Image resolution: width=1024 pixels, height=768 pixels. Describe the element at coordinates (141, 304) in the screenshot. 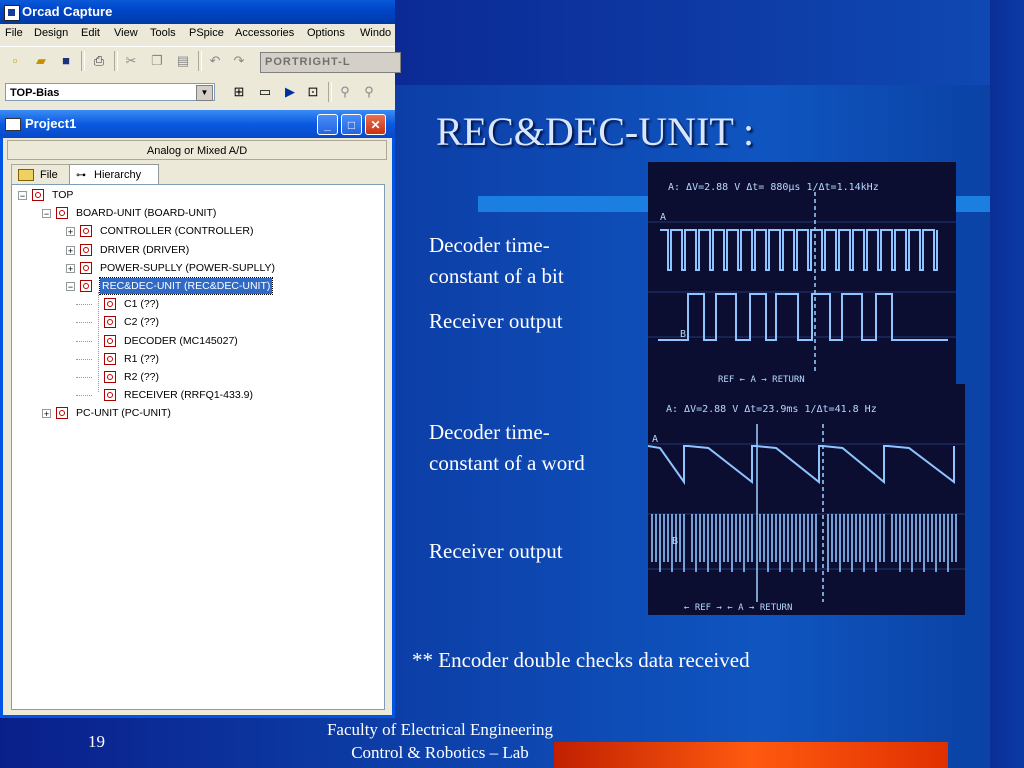

I see `tree-node-label: C1 (??)` at that location.